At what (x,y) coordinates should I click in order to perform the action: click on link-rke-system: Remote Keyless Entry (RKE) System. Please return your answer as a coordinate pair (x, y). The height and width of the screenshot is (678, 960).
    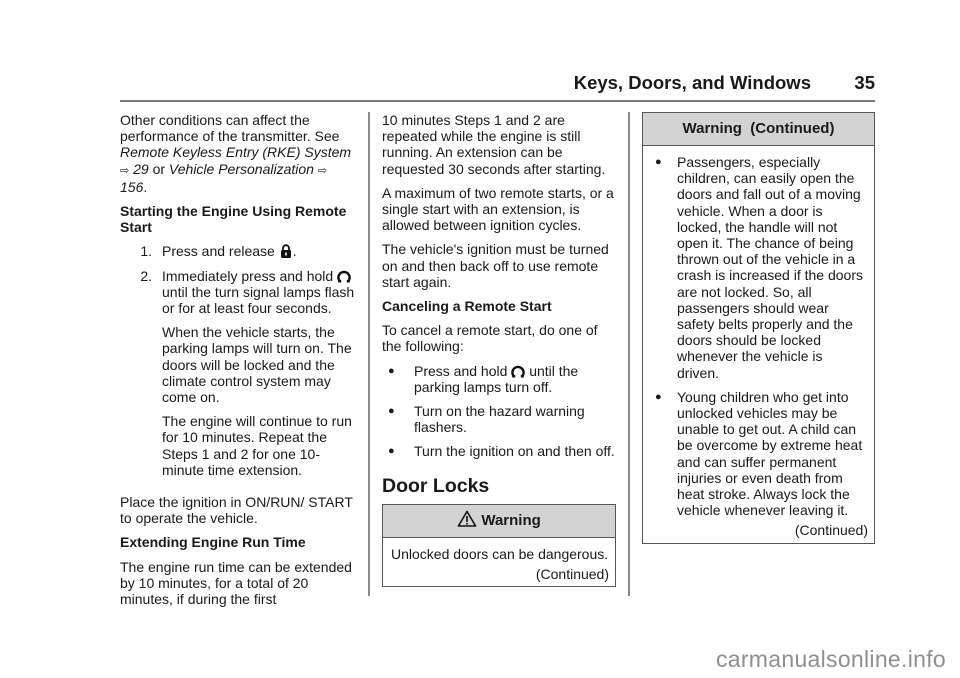
    Looking at the image, I should click on (235, 152).